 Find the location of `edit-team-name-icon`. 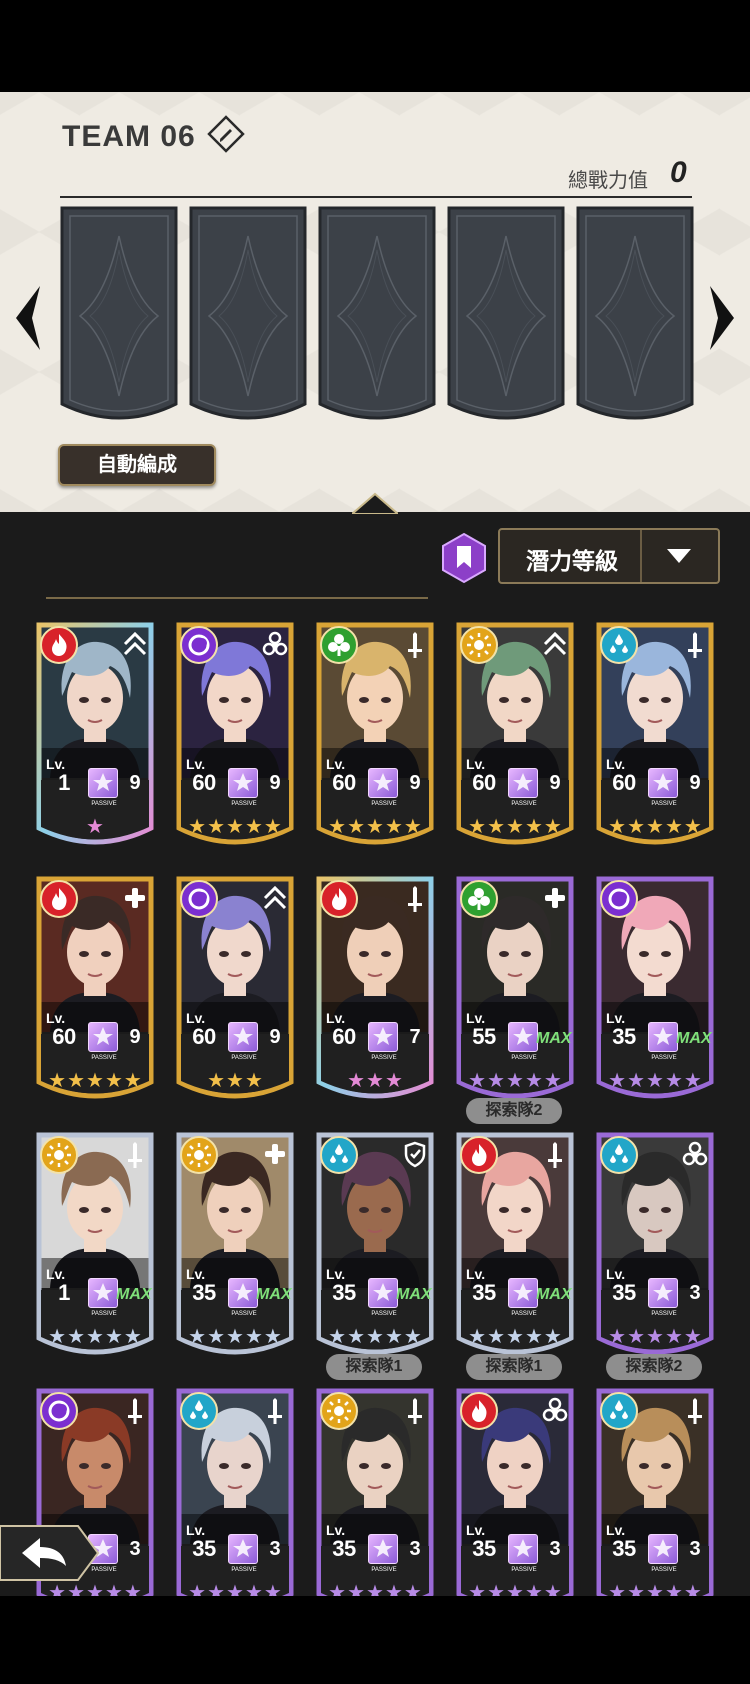

edit-team-name-icon is located at coordinates (226, 134).